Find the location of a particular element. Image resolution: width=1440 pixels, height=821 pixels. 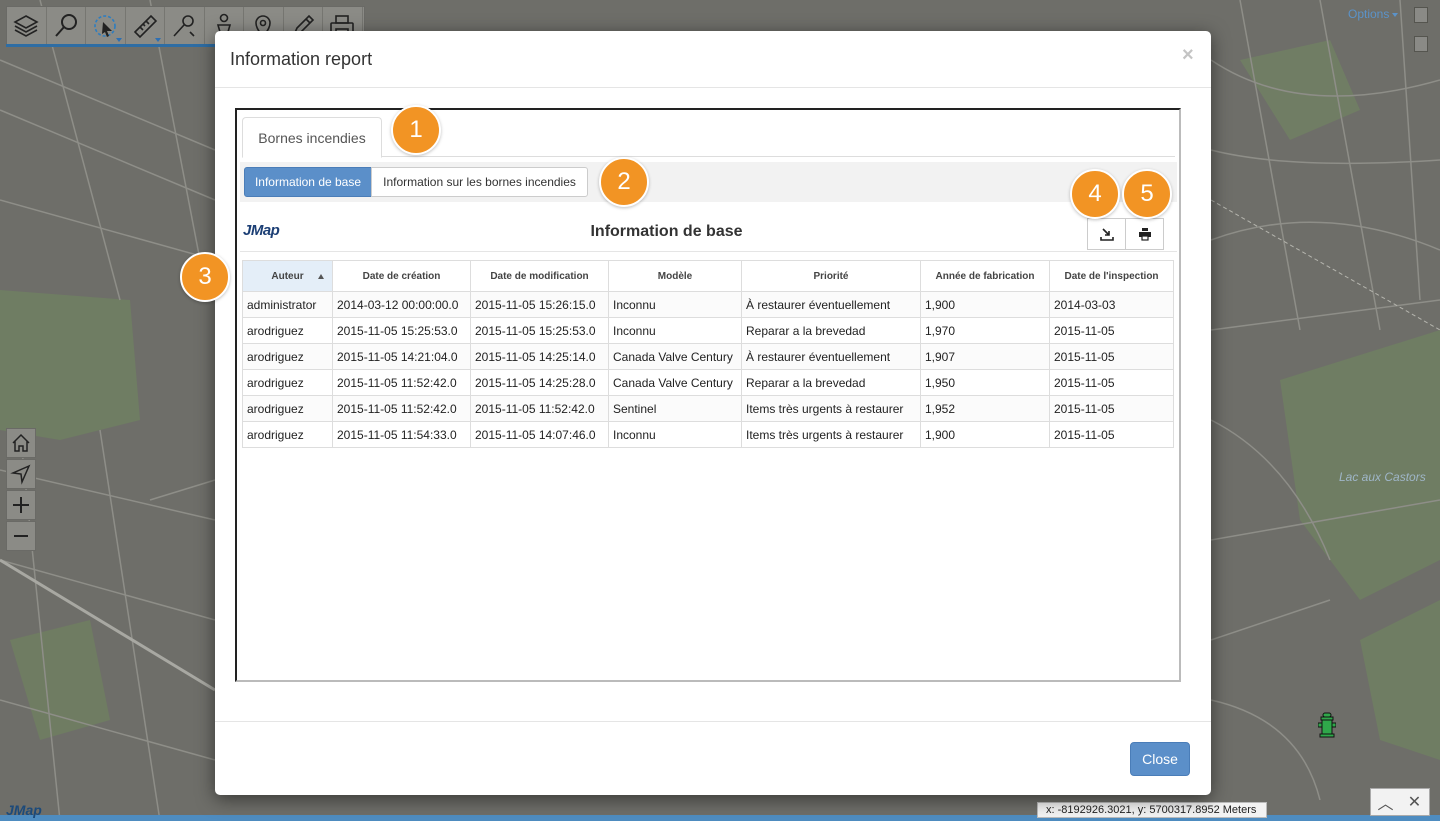

cell-date-modification: 2015-11-05 14:25:28.0 is located at coordinates (539, 382).